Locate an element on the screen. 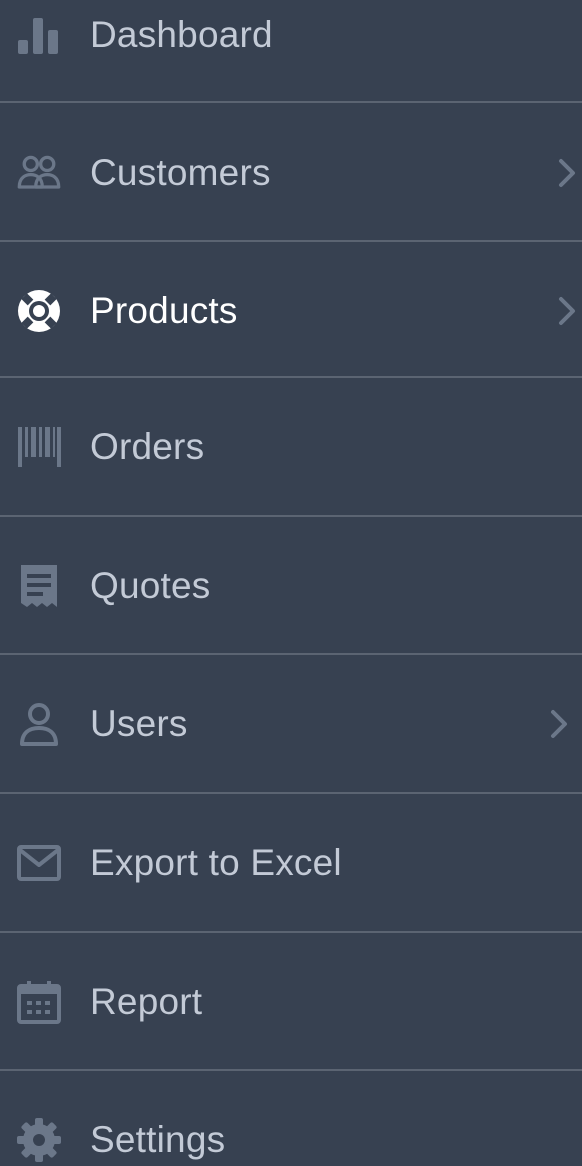 The height and width of the screenshot is (1166, 582). menu-item-report: Report is located at coordinates (291, 1002).